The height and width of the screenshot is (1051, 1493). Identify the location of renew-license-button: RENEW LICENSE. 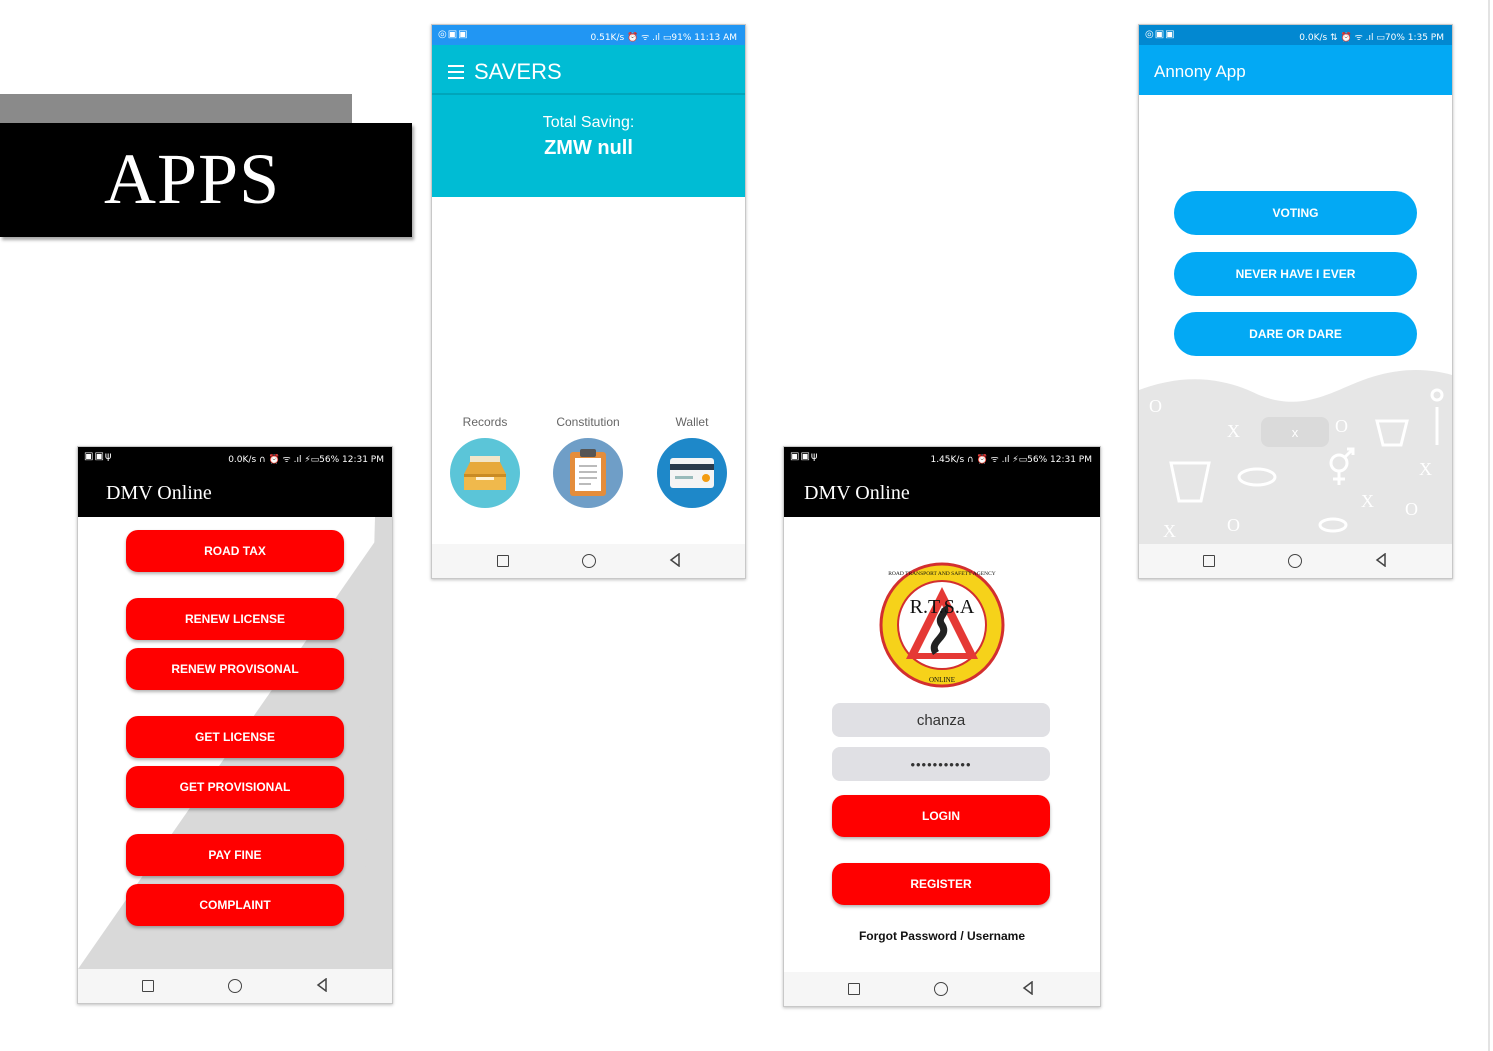
(235, 619).